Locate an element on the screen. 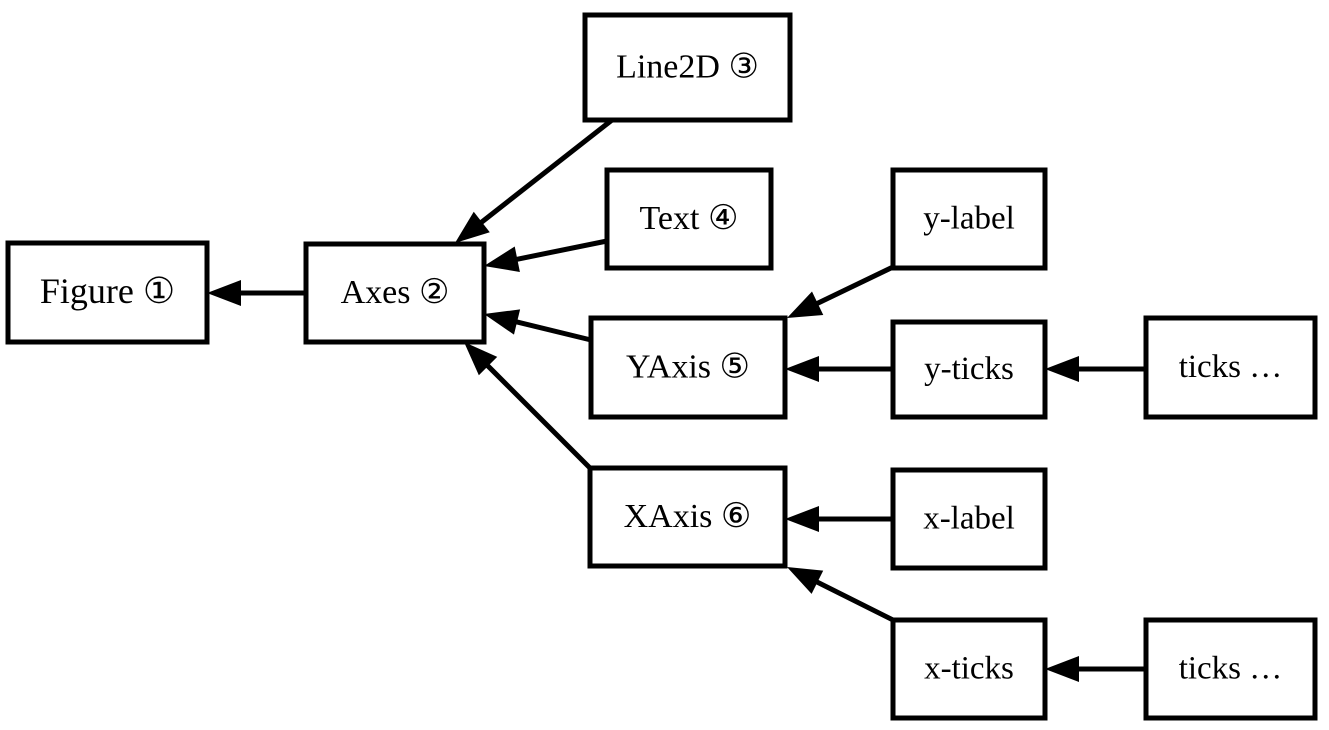  edge-yaxis-to-axes is located at coordinates (538, 326).